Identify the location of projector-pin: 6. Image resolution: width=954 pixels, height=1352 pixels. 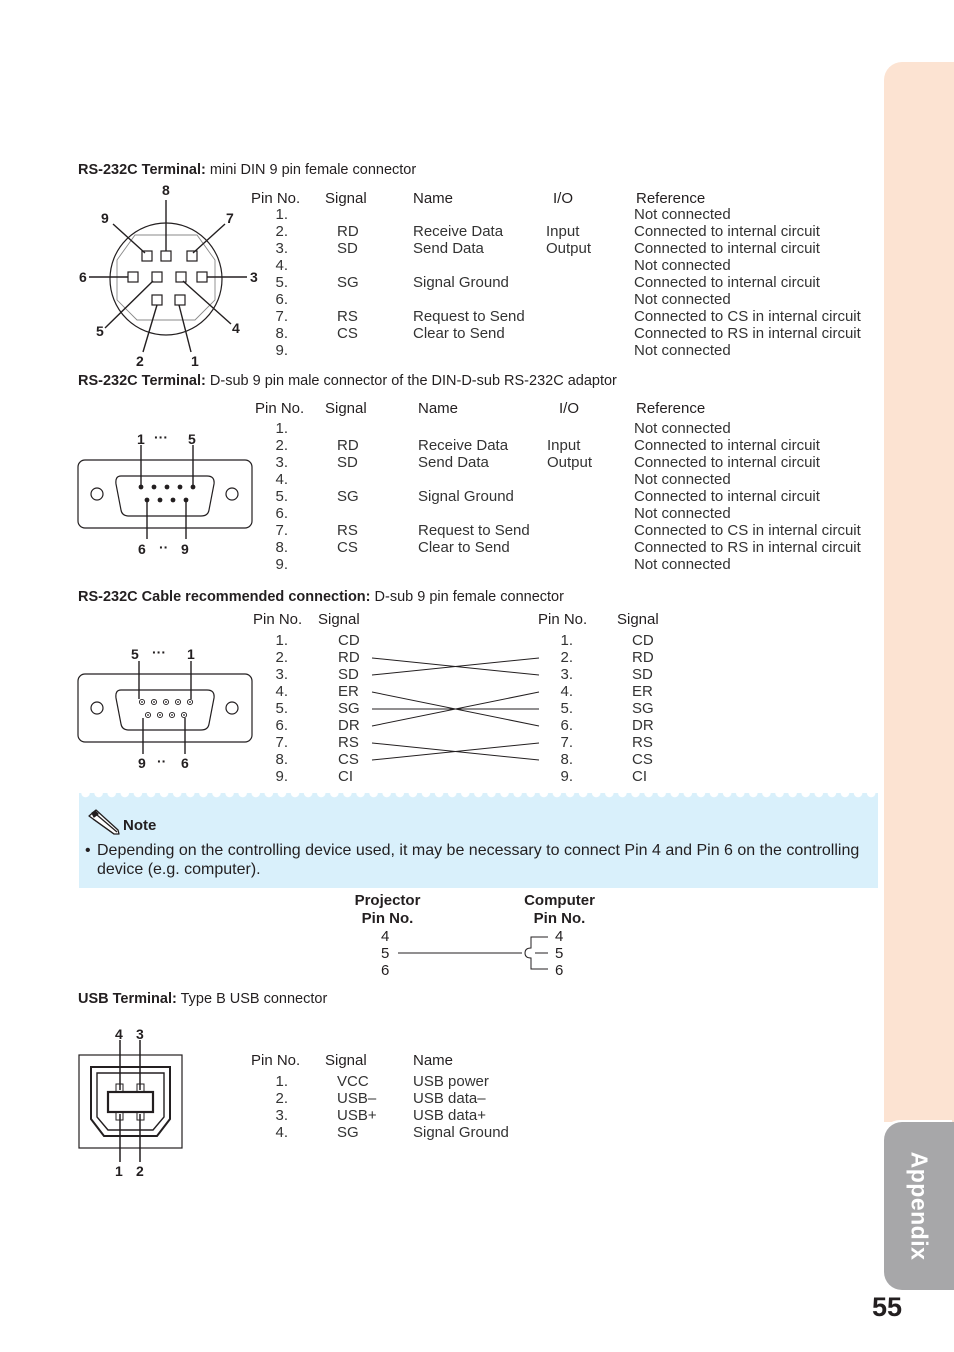
(385, 970).